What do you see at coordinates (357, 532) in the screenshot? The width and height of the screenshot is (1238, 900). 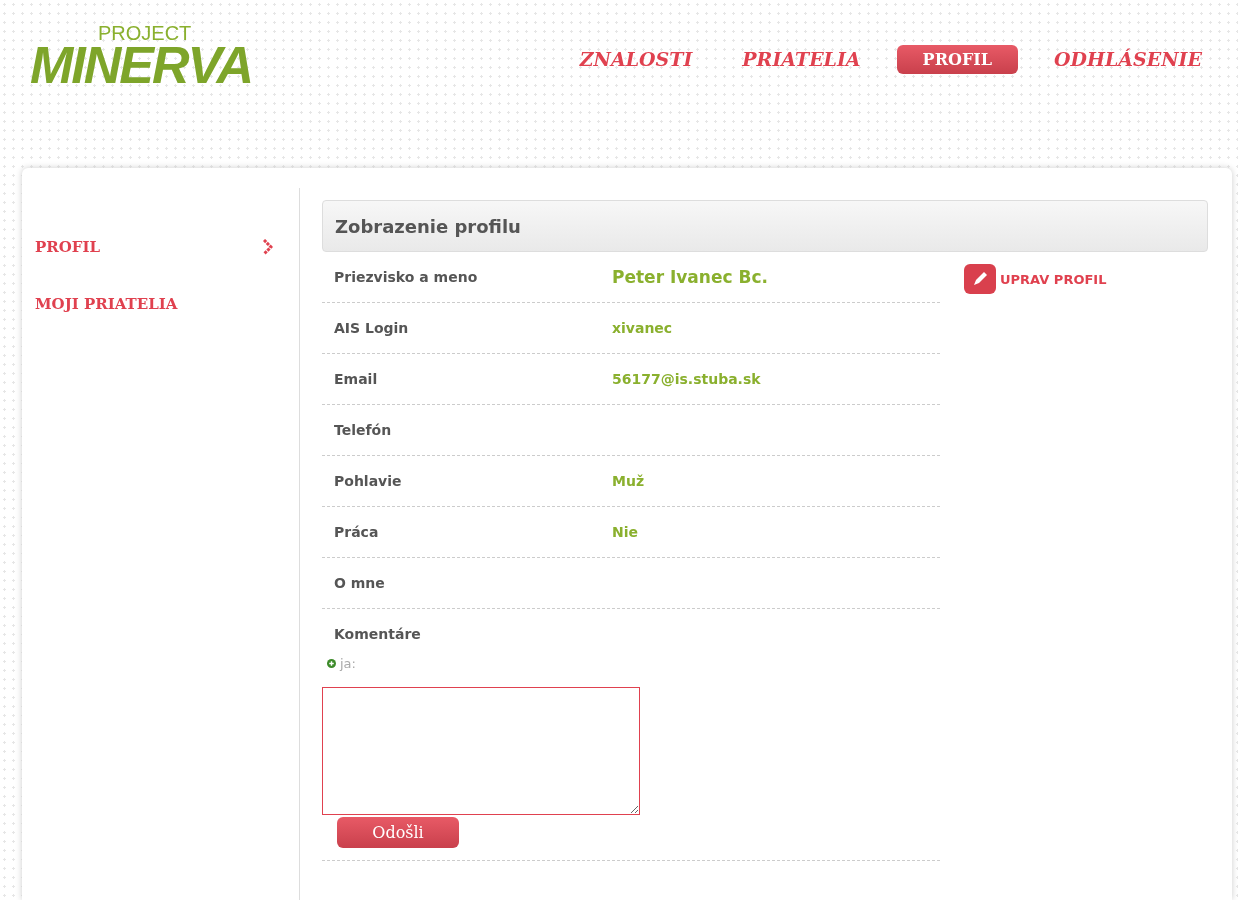 I see `field-label: Práca` at bounding box center [357, 532].